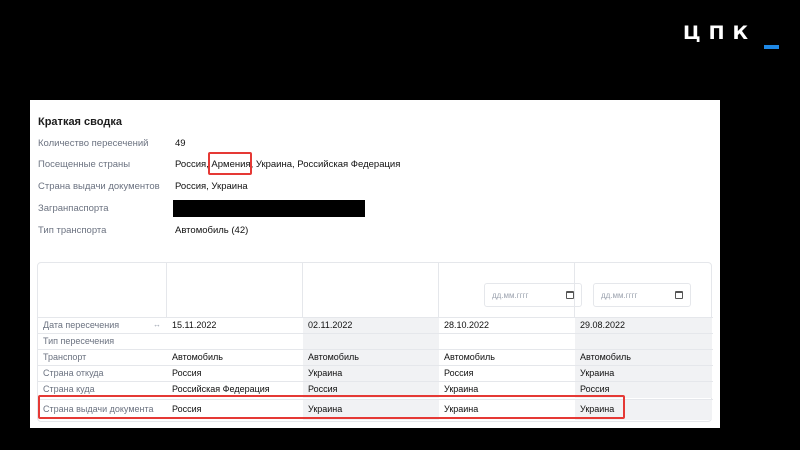 This screenshot has height=450, width=800. I want to click on label-issuing-countries: Страна выдачи документов, so click(99, 186).